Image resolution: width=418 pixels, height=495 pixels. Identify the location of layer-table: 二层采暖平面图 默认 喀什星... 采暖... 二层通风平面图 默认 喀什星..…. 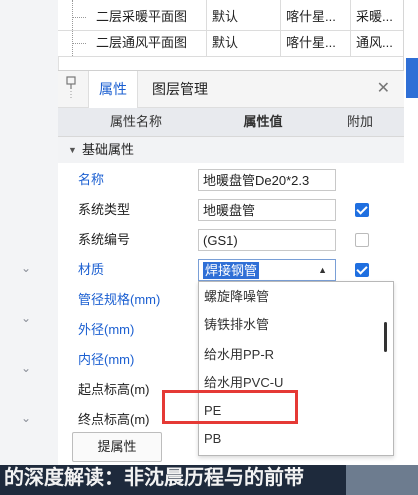
(231, 28).